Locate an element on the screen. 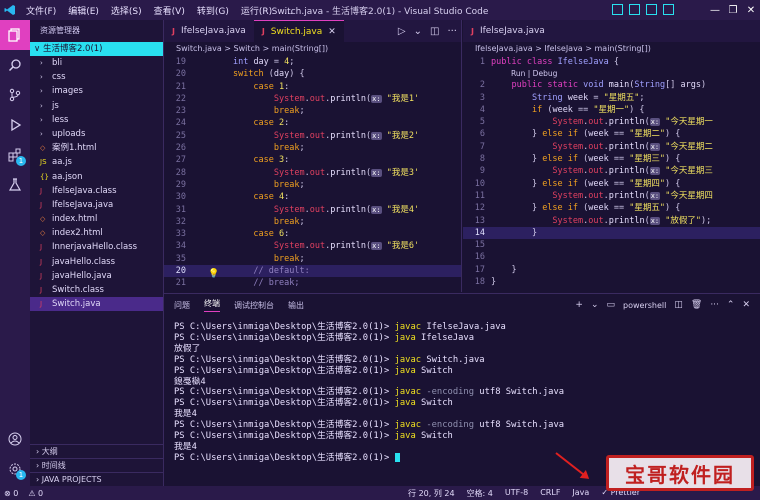  new-terminal-icon: + is located at coordinates (579, 305).